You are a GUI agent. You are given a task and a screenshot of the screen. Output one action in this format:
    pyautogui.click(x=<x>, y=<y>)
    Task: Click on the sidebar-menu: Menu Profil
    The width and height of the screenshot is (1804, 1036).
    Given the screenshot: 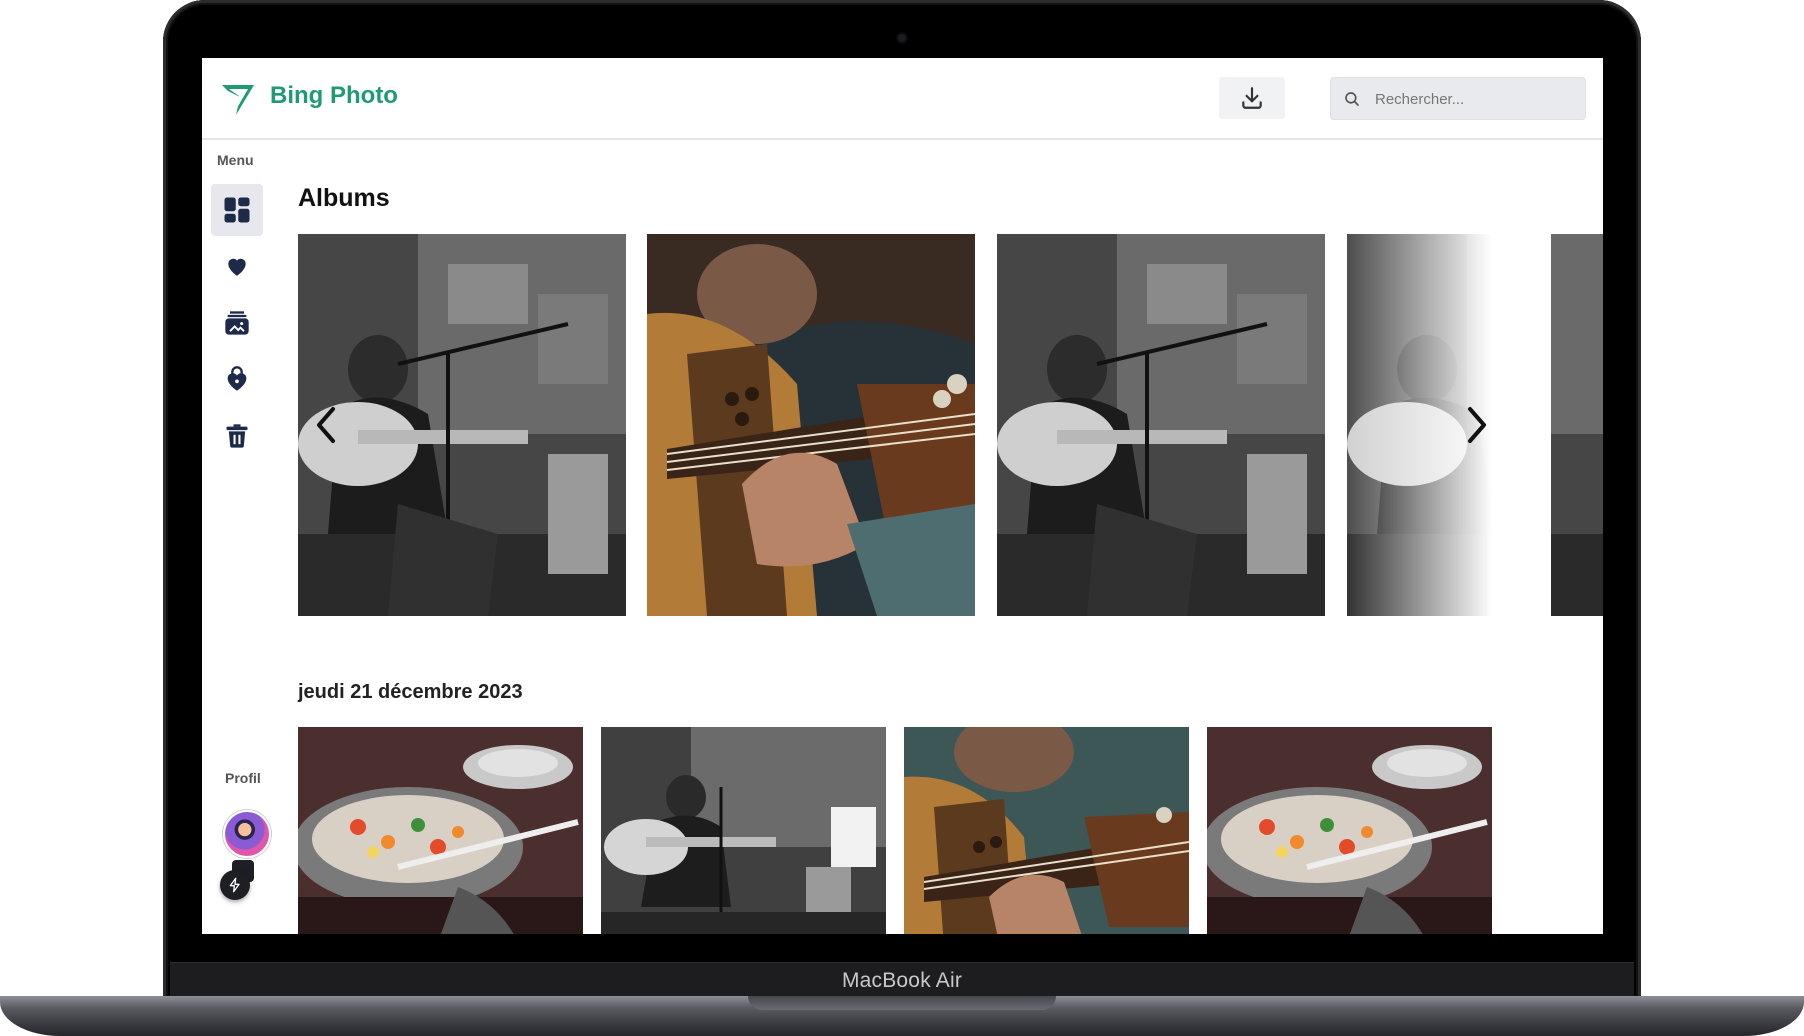 What is the action you would take?
    pyautogui.click(x=237, y=537)
    